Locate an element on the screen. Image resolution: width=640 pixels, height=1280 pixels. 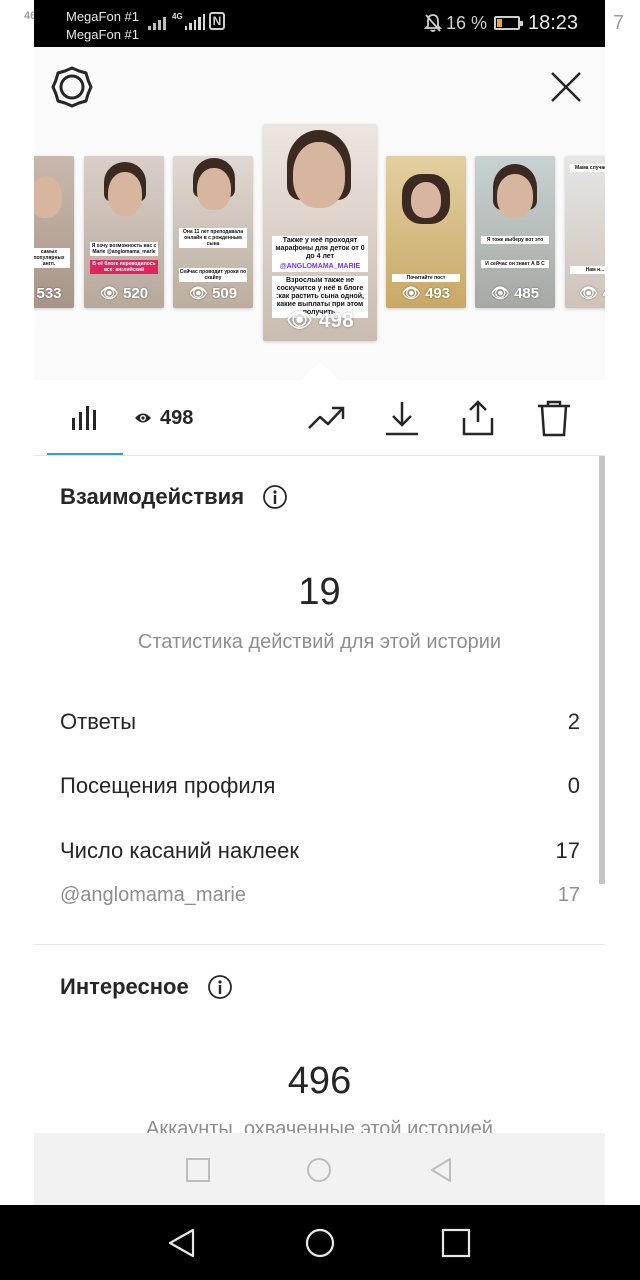
promote-trend-icon is located at coordinates (326, 418).